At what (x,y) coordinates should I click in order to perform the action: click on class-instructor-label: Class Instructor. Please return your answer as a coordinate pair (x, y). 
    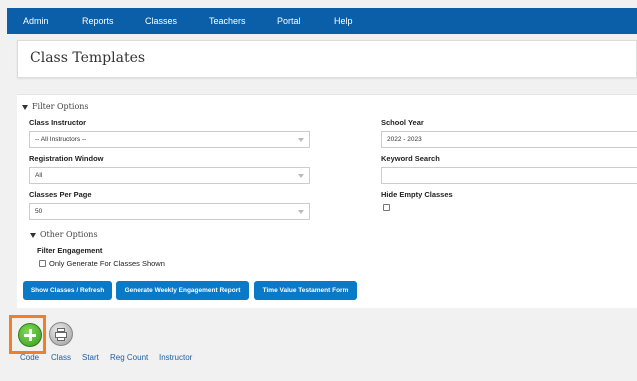
    Looking at the image, I should click on (58, 122).